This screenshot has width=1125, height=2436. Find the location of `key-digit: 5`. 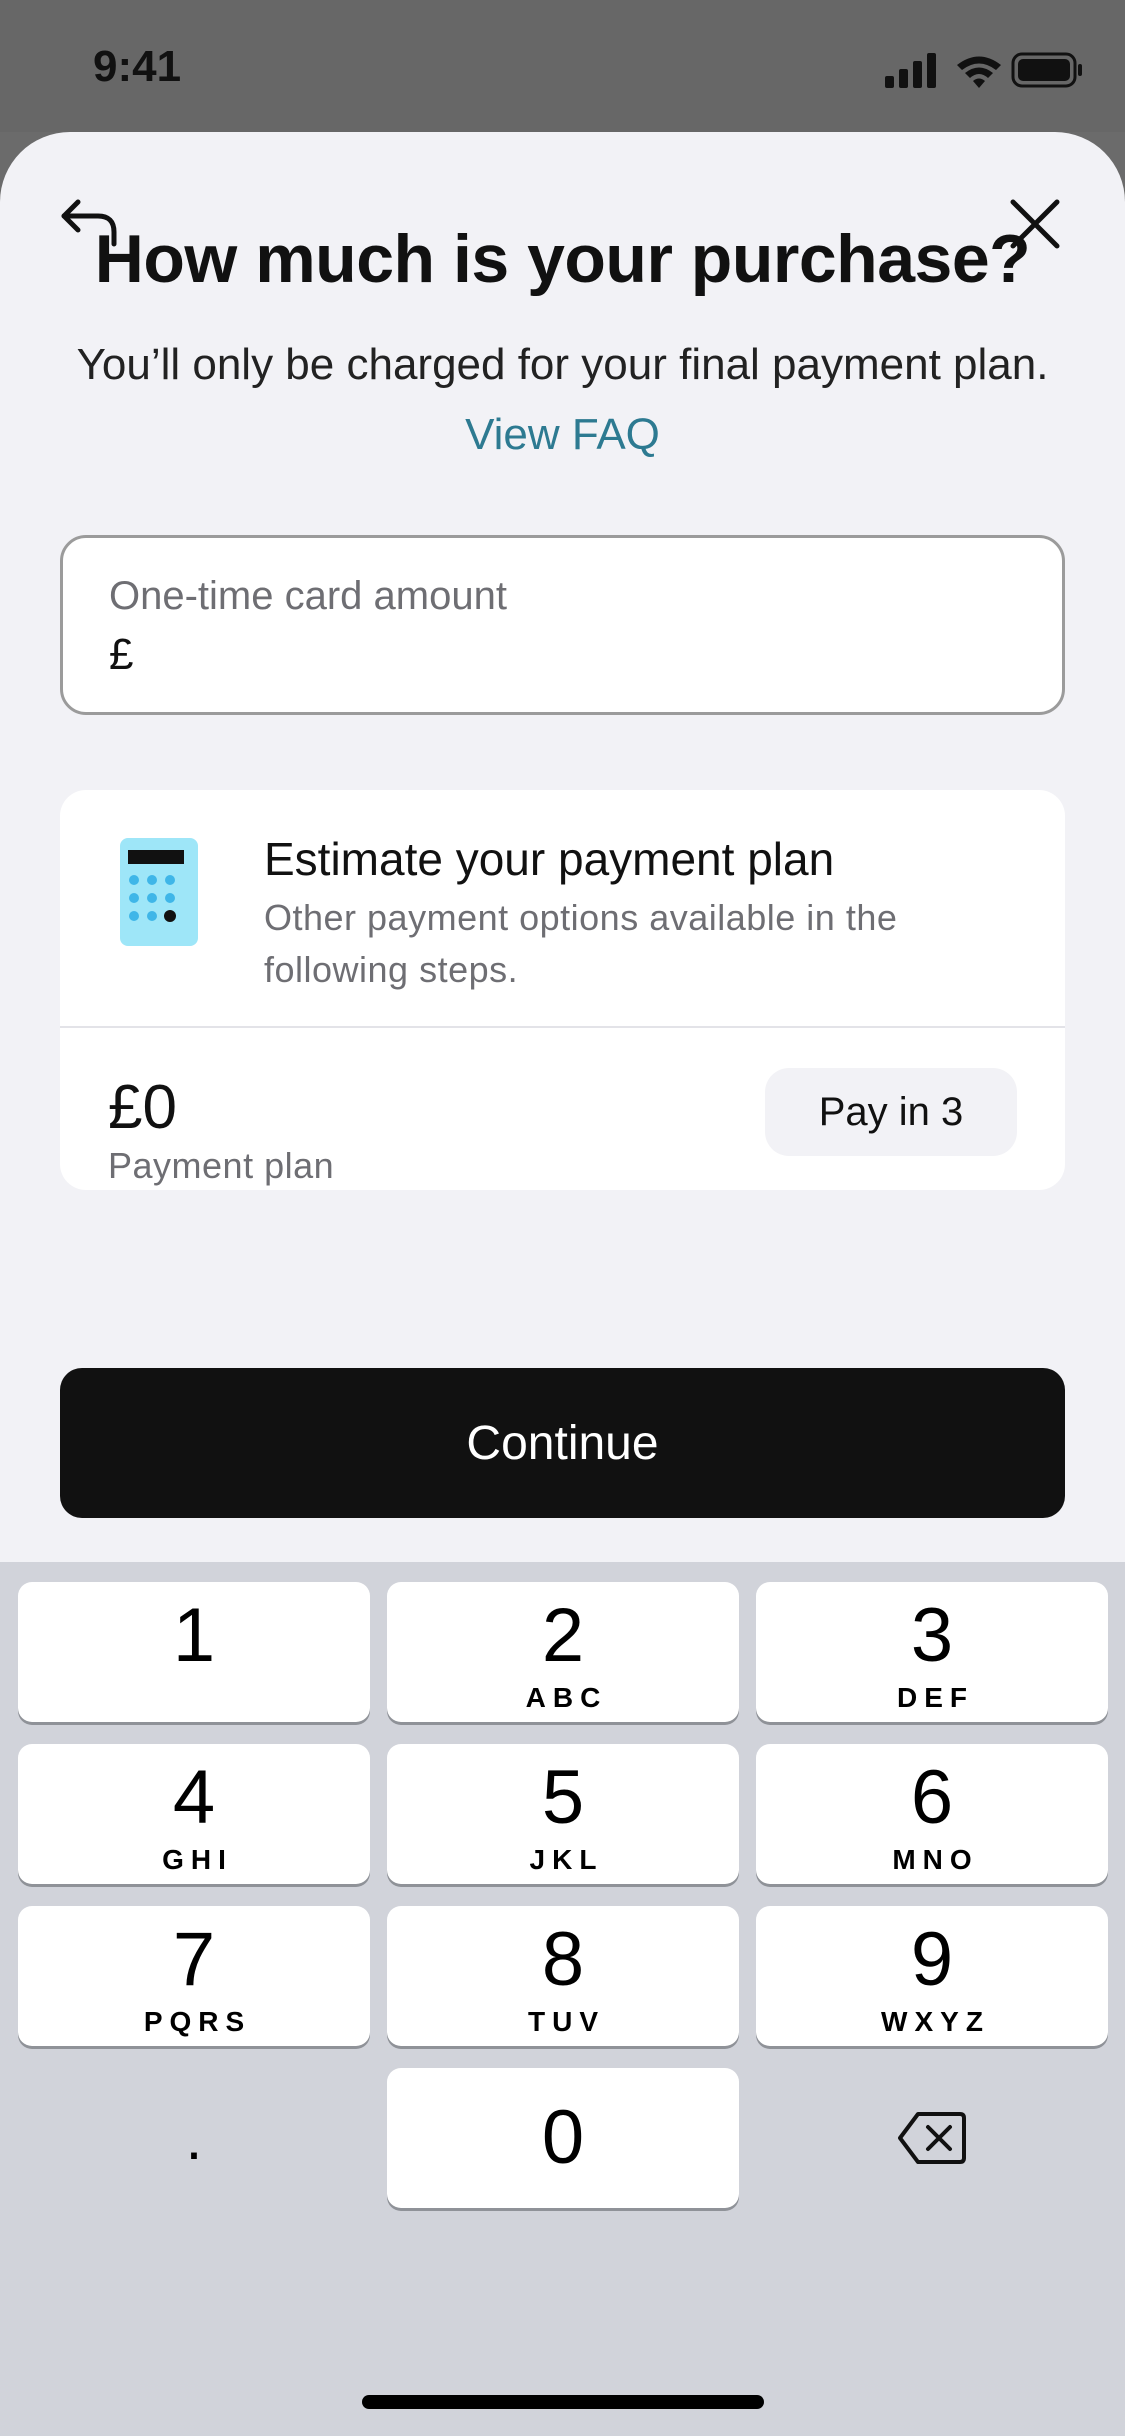

key-digit: 5 is located at coordinates (563, 1797).